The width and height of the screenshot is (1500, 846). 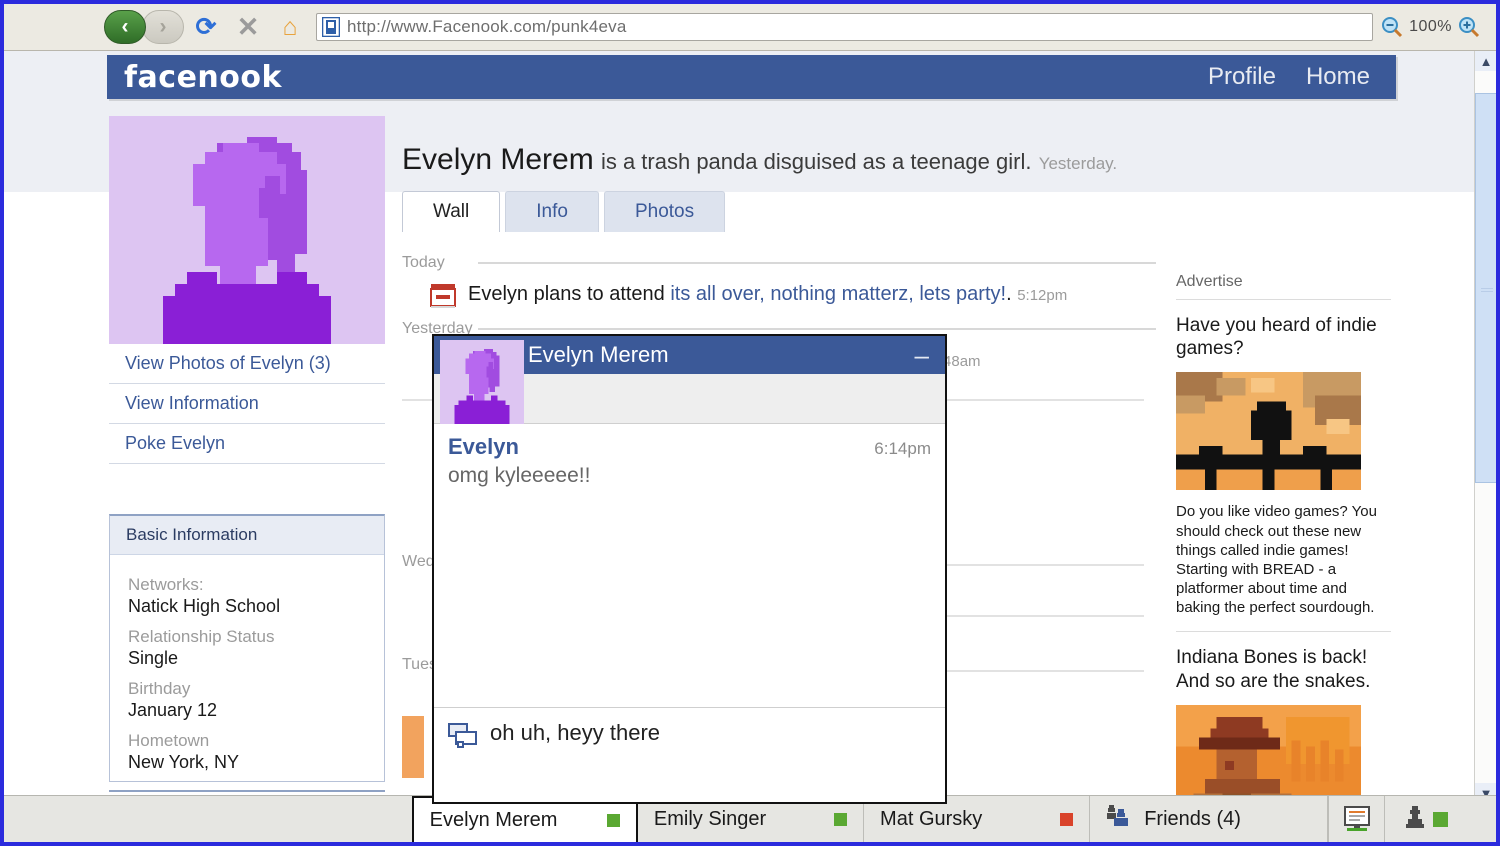 What do you see at coordinates (751, 77) in the screenshot?
I see `site-header: facenook Profile Home` at bounding box center [751, 77].